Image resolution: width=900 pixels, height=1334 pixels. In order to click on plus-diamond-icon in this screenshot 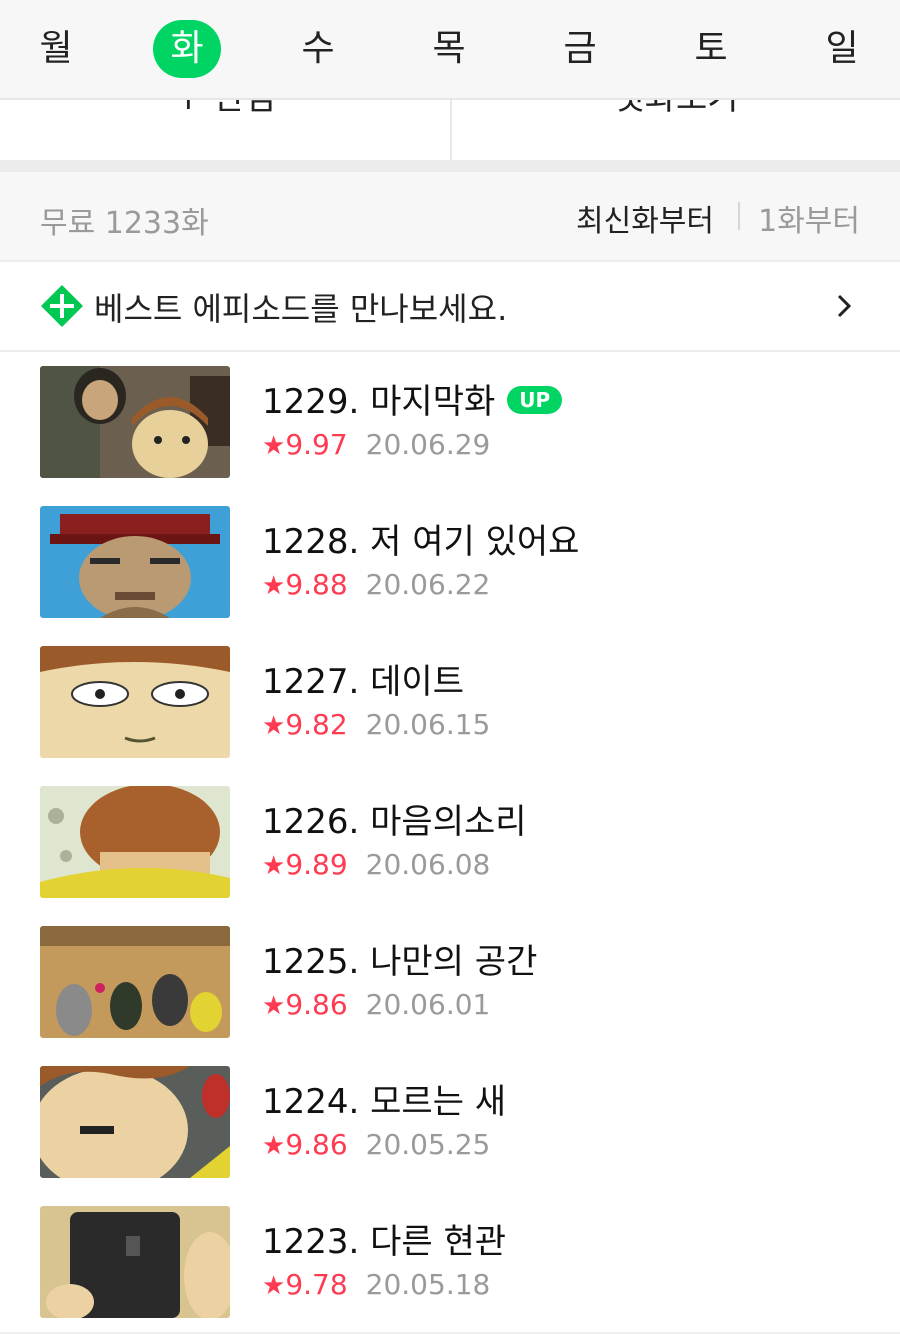, I will do `click(62, 306)`.